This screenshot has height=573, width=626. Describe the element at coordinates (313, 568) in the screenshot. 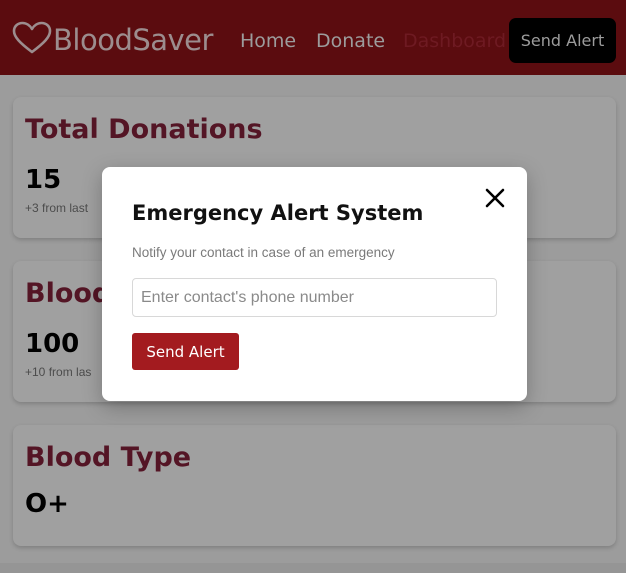

I see `next-card-edge` at that location.